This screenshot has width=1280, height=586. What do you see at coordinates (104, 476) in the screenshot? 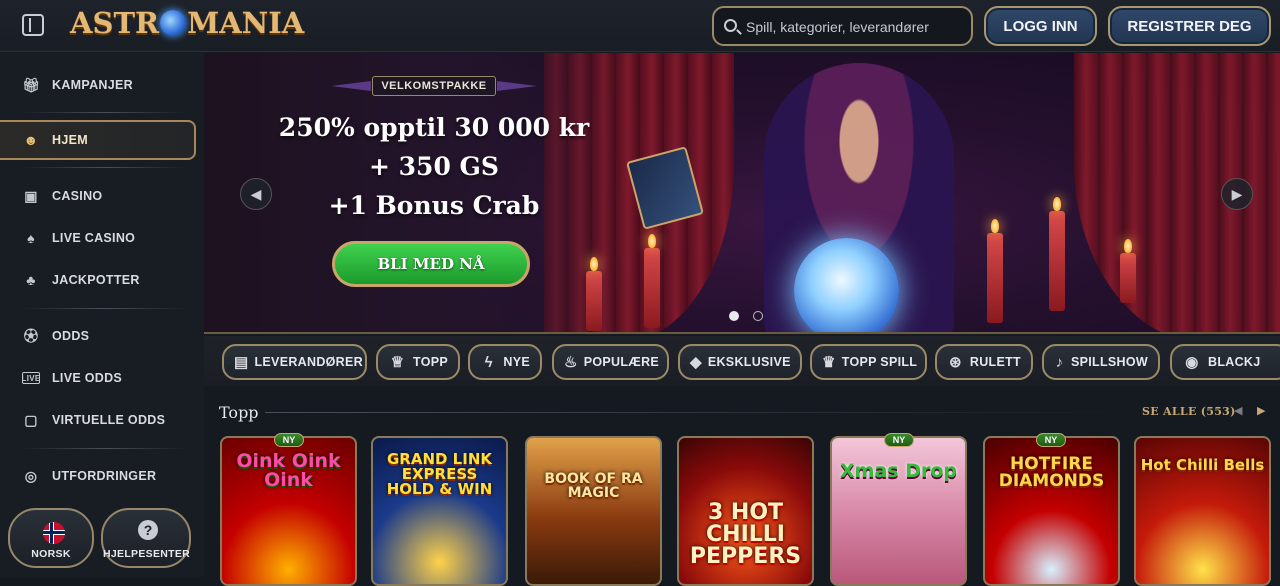
I see `sidebar-item-label: UTFORDRINGER` at bounding box center [104, 476].